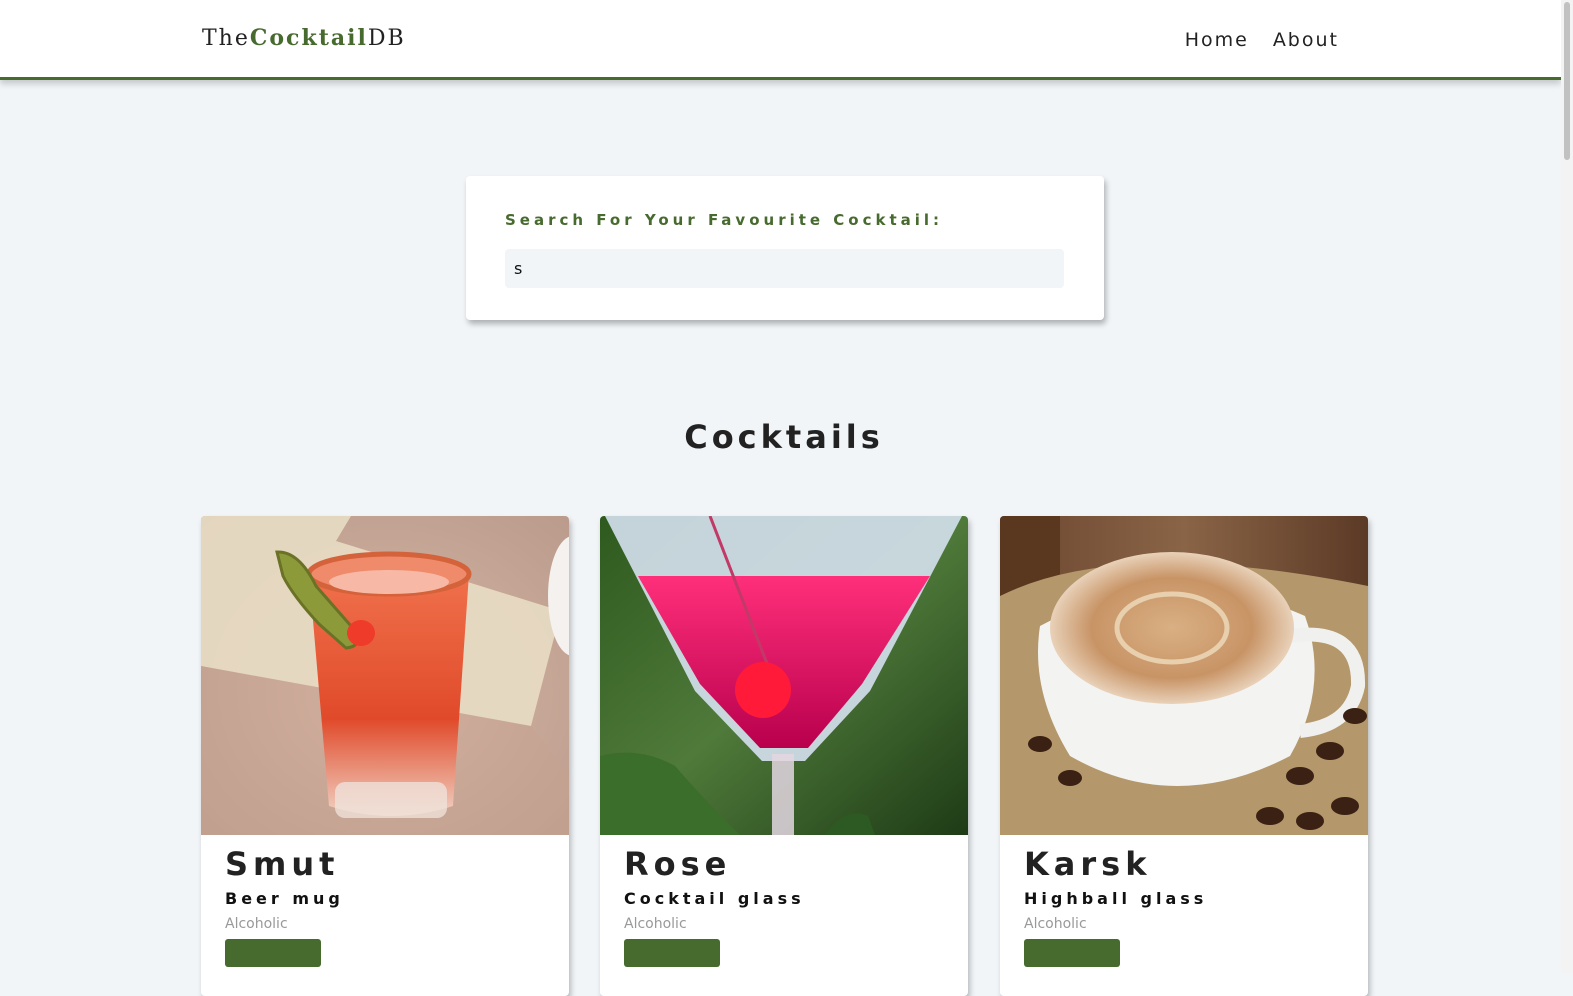 The width and height of the screenshot is (1573, 996). I want to click on nav-link-about: About, so click(1306, 40).